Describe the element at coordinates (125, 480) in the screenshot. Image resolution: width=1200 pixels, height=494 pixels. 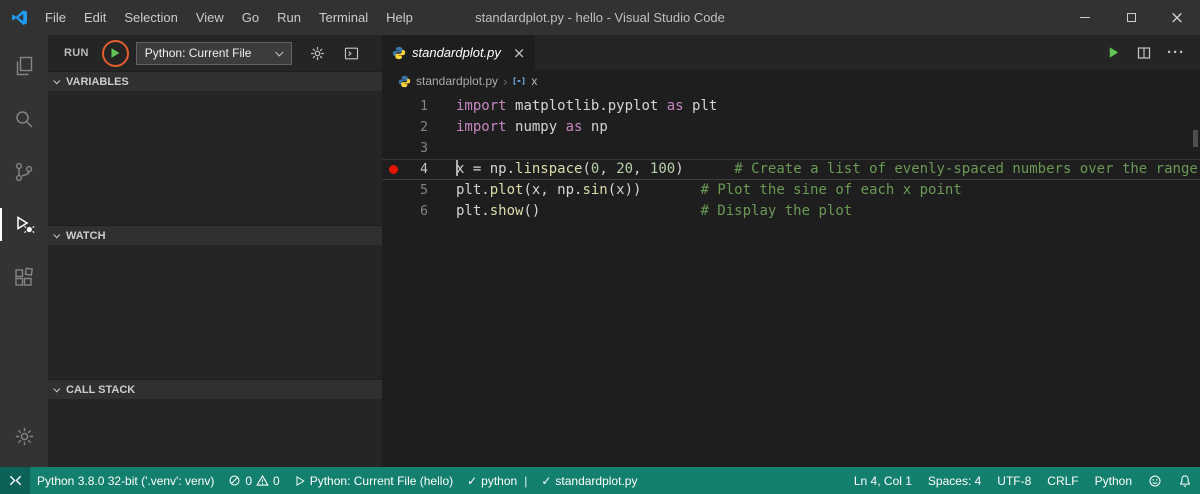
I see `python-interpreter-status: Python 3.8.0 32-bit ('.venv': venv)` at that location.